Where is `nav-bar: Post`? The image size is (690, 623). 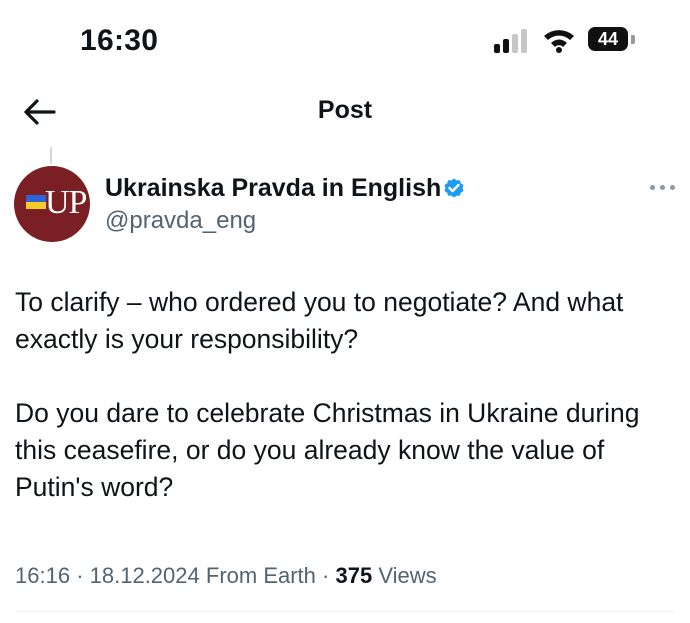
nav-bar: Post is located at coordinates (345, 112).